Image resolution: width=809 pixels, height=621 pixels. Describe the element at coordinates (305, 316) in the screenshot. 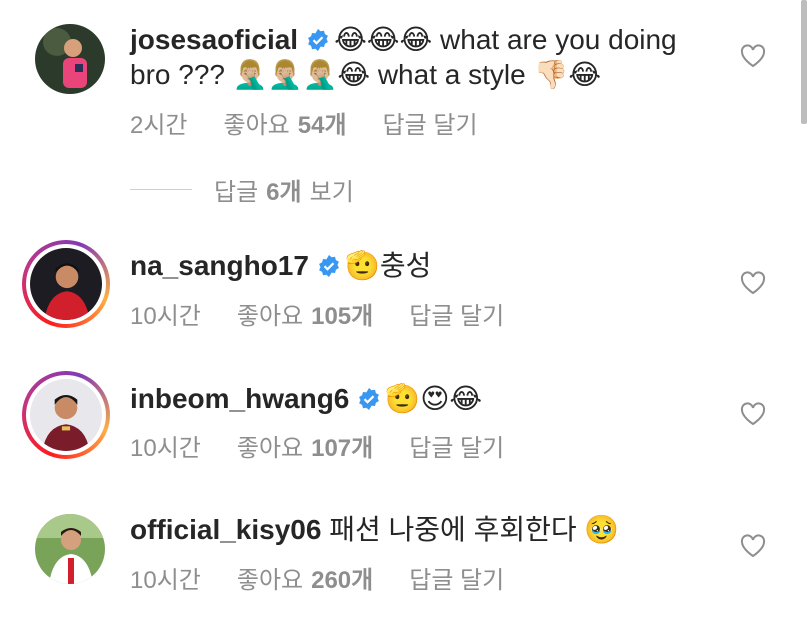

I see `likes-count: 좋아요 105개` at that location.